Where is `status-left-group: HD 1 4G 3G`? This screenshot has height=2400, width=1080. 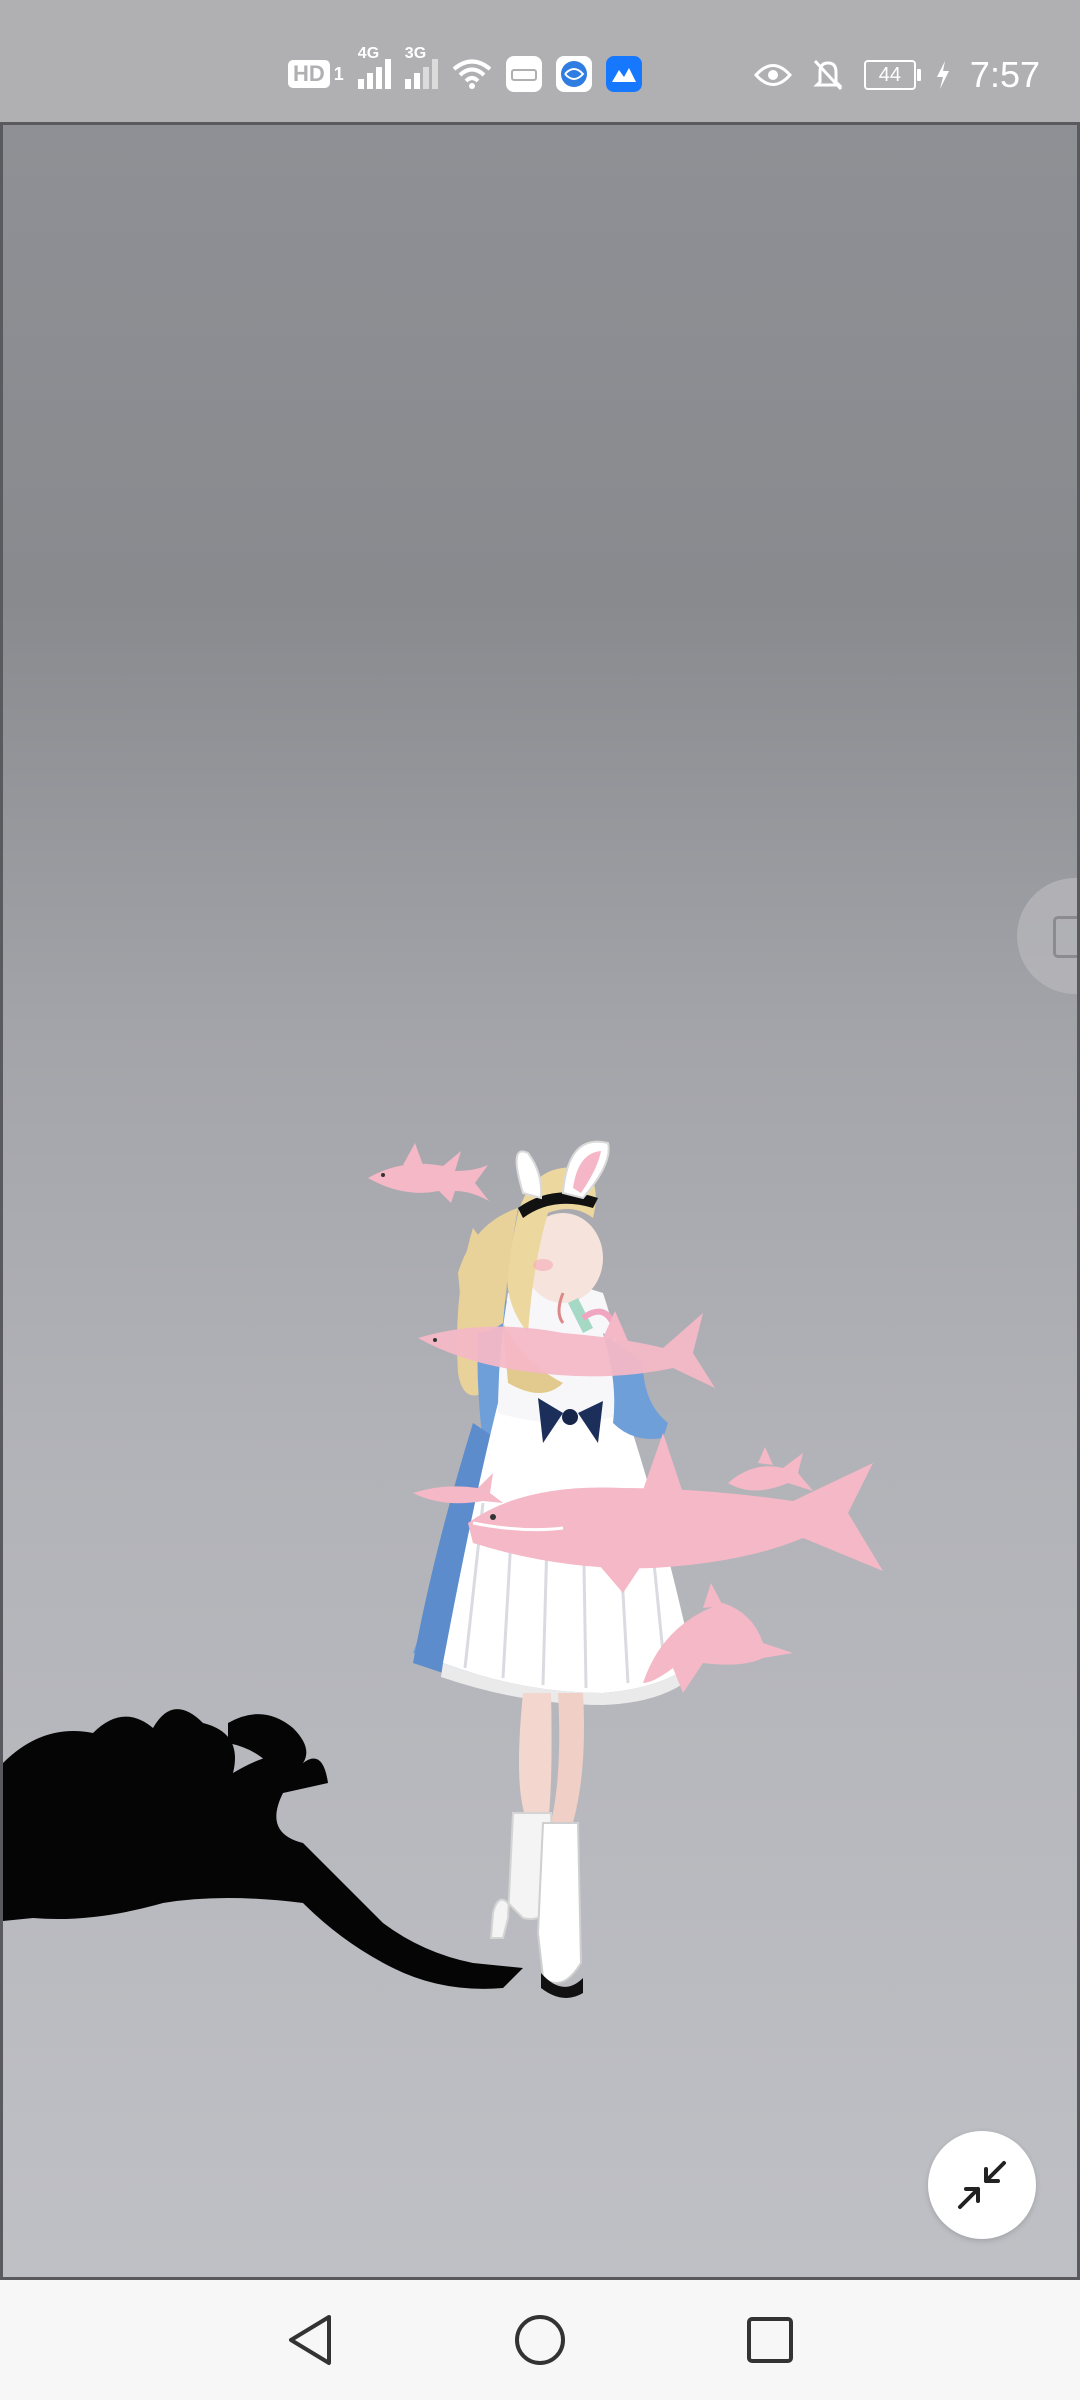 status-left-group: HD 1 4G 3G is located at coordinates (465, 68).